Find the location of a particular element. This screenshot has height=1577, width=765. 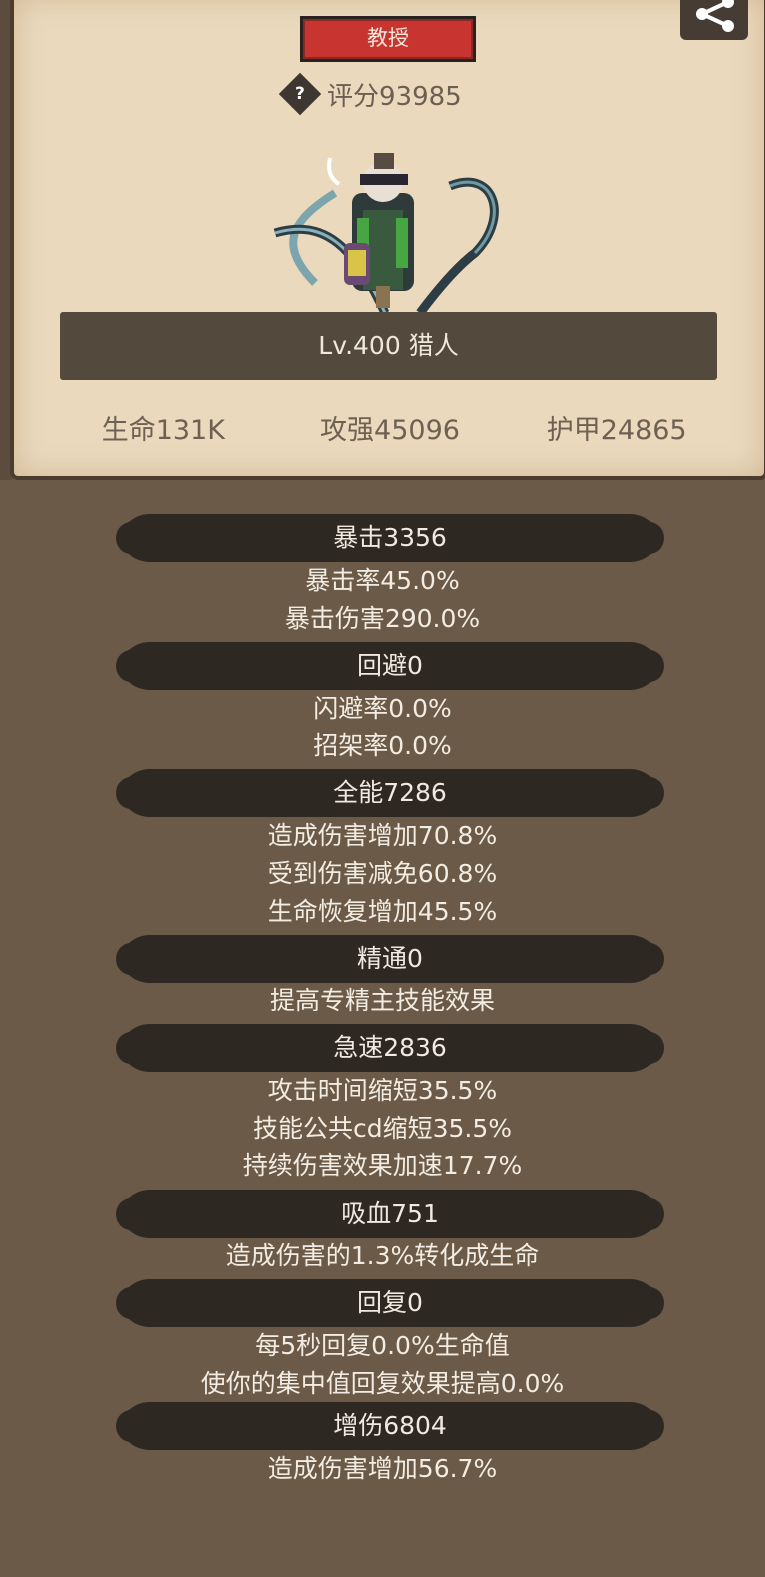

attribute-line: 暴击伤害290.0% is located at coordinates (382, 618).